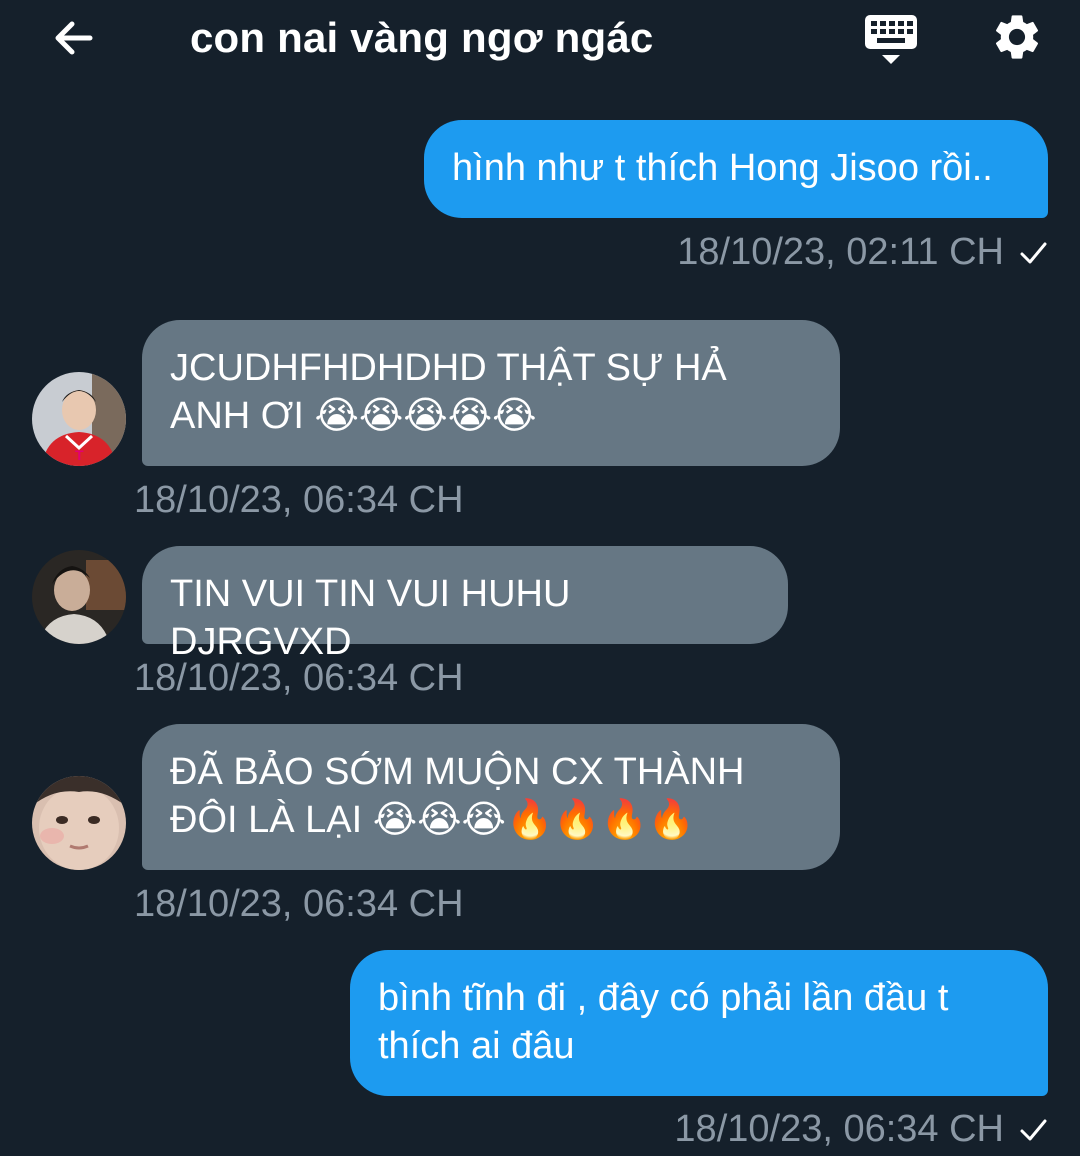 Image resolution: width=1080 pixels, height=1156 pixels. What do you see at coordinates (457, 772) in the screenshot?
I see `message-text-line: ĐÃ BẢO SỚM MUỘN CX THÀNH` at bounding box center [457, 772].